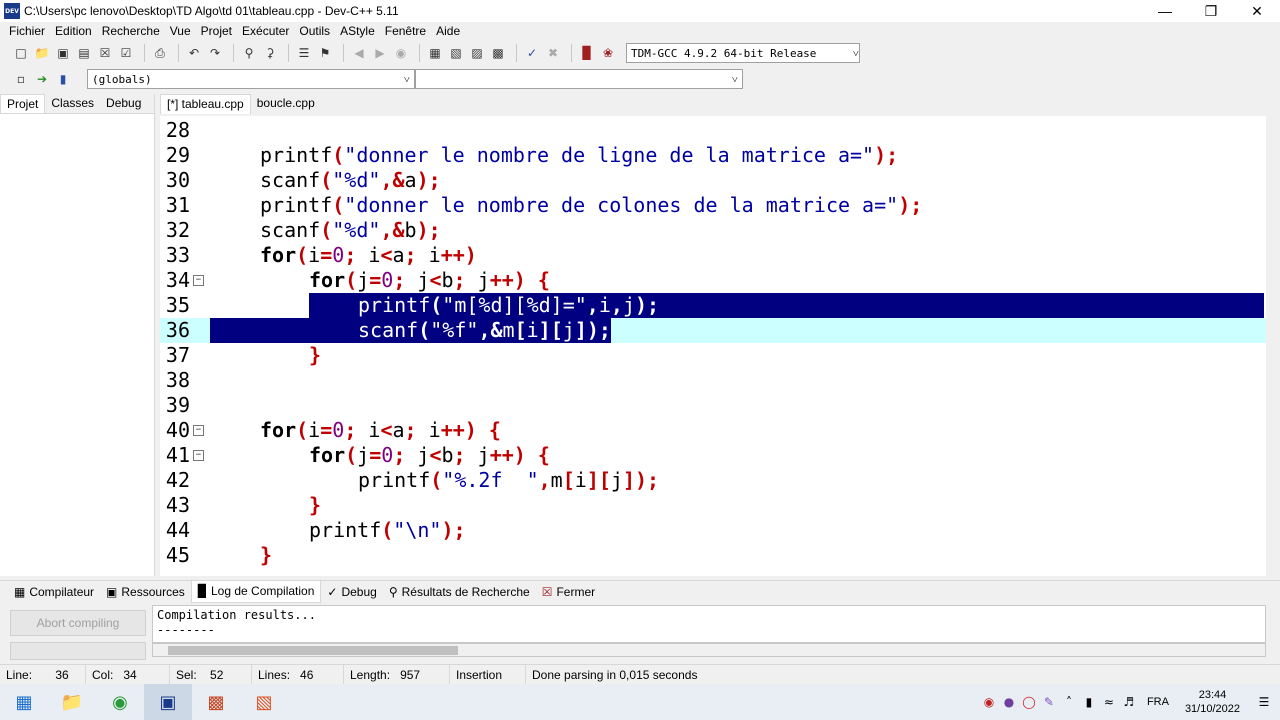 This screenshot has width=1280, height=720. What do you see at coordinates (1211, 11) in the screenshot?
I see `maximize-icon: ❐` at bounding box center [1211, 11].